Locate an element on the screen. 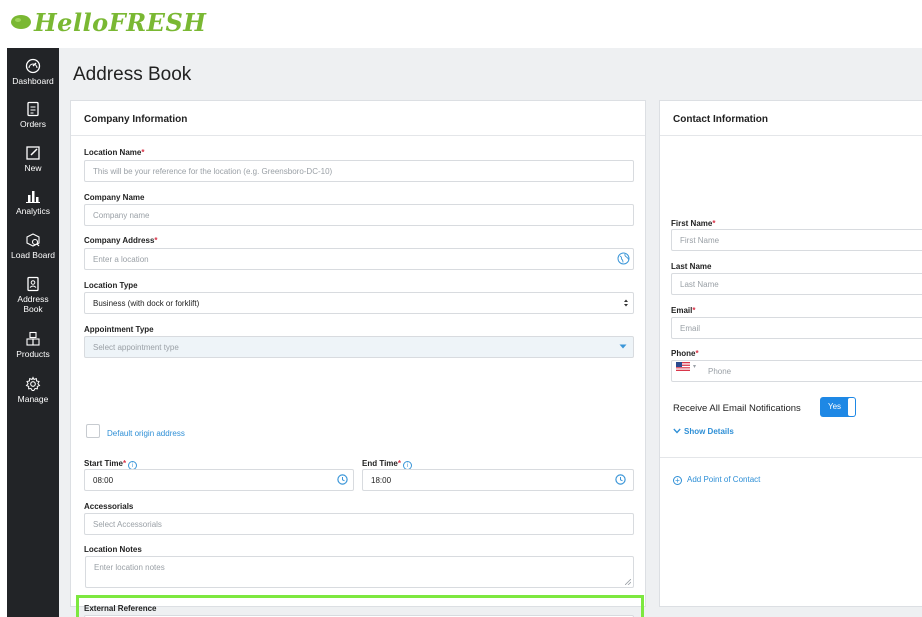  brand-logo: HelloFRESH is located at coordinates (120, 22).